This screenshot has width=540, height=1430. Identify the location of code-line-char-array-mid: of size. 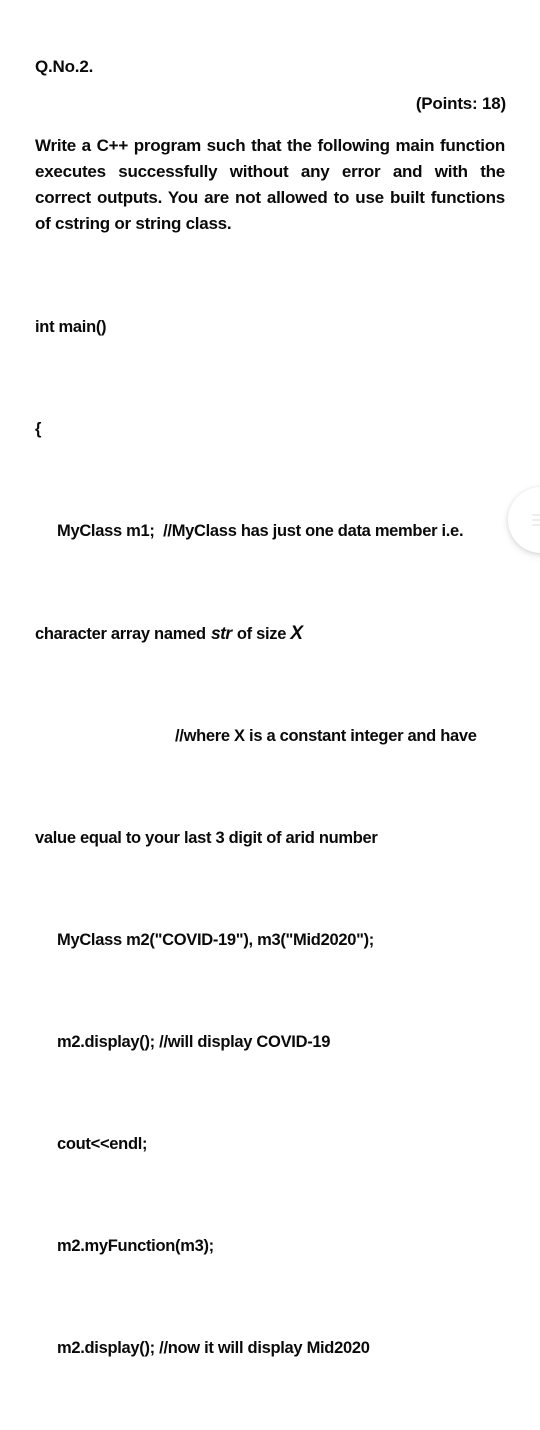
(261, 633).